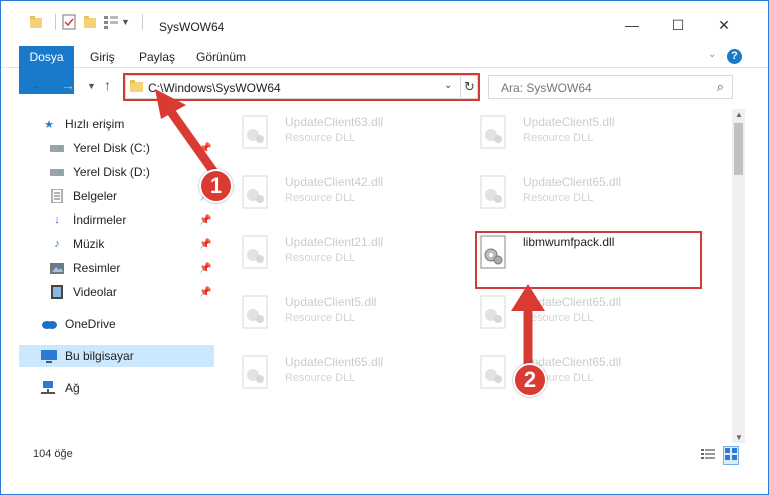 The image size is (769, 495). I want to click on callout-badge-2: 2, so click(530, 380).